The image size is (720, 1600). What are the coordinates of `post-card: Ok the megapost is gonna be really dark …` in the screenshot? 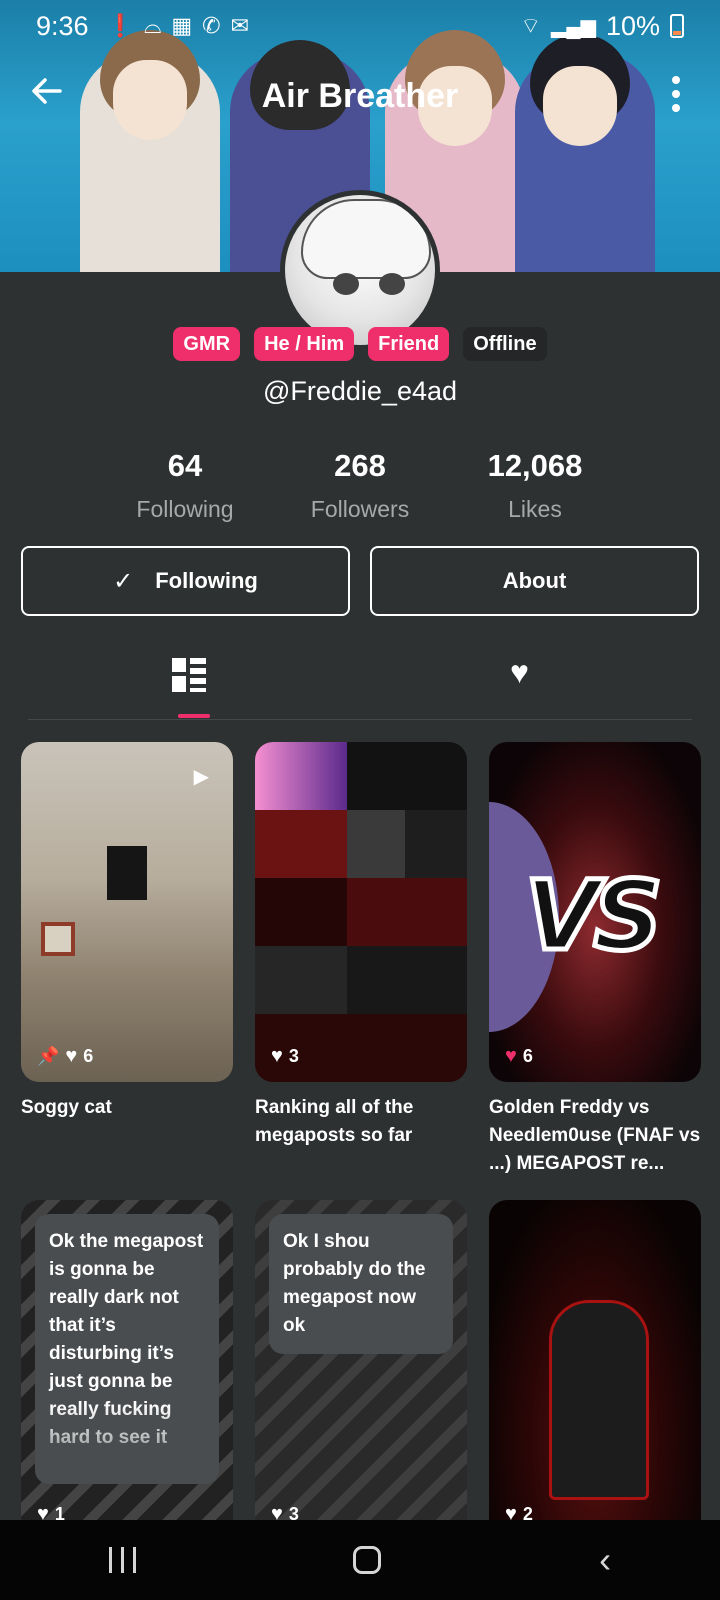 It's located at (127, 1370).